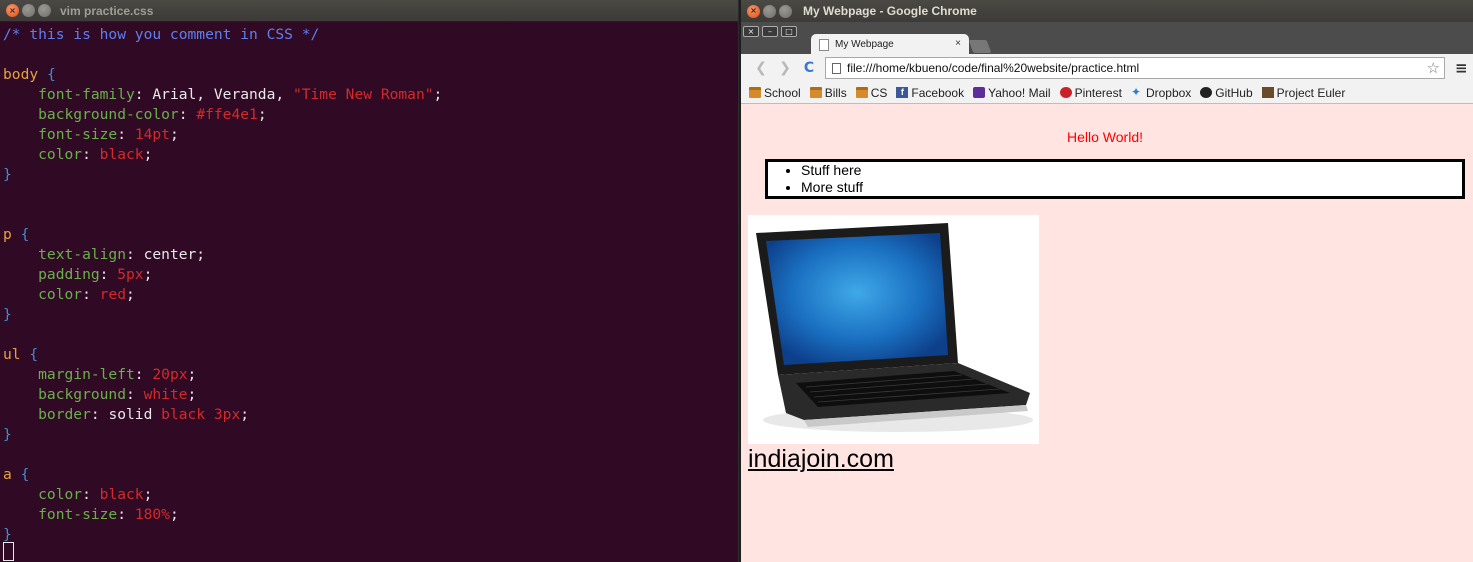 This screenshot has height=562, width=1473. Describe the element at coordinates (370, 255) in the screenshot. I see `code-line: text-align: center;` at that location.